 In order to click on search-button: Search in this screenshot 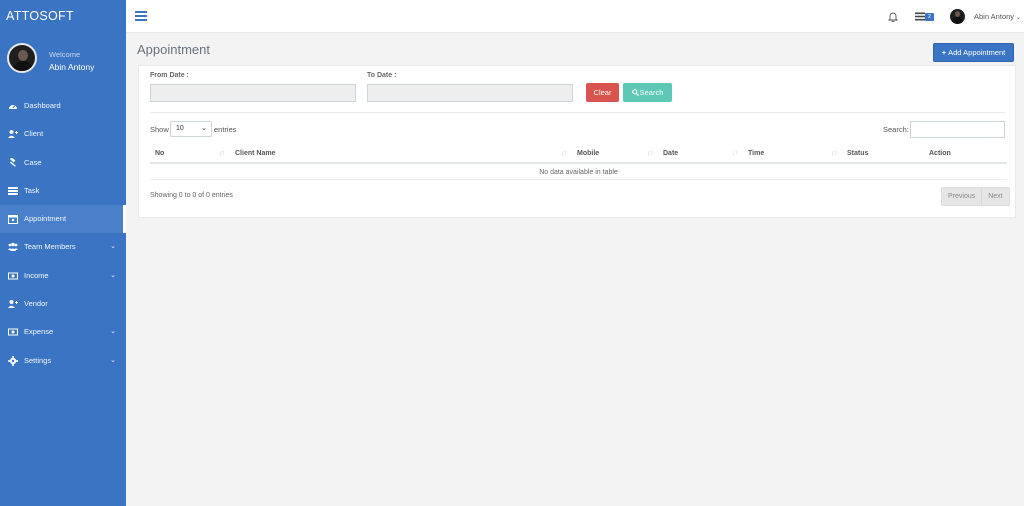, I will do `click(647, 92)`.